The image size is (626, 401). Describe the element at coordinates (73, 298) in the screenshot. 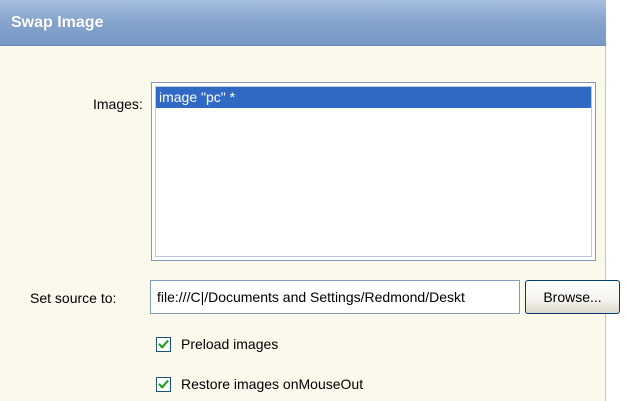

I see `set-source-label: Set source to:` at that location.